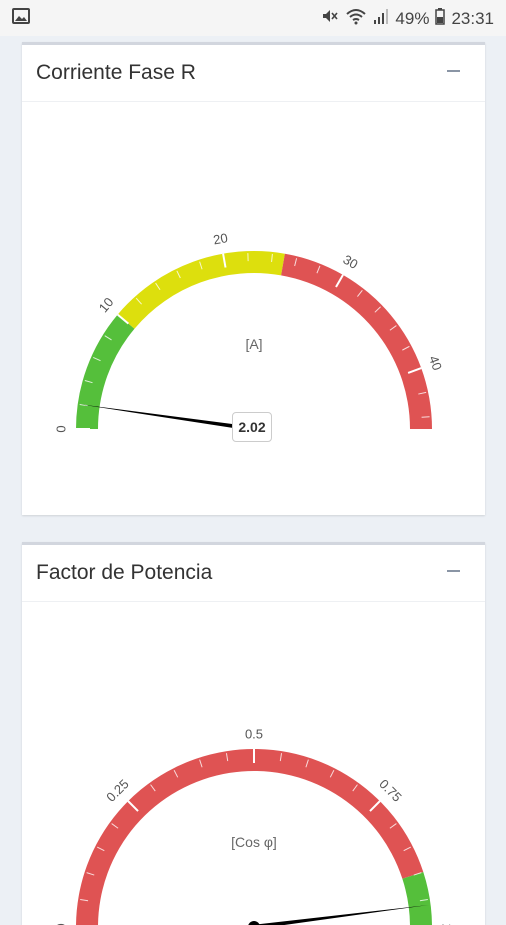 The image size is (506, 925). I want to click on gauge-tick-label: 0.5, so click(254, 733).